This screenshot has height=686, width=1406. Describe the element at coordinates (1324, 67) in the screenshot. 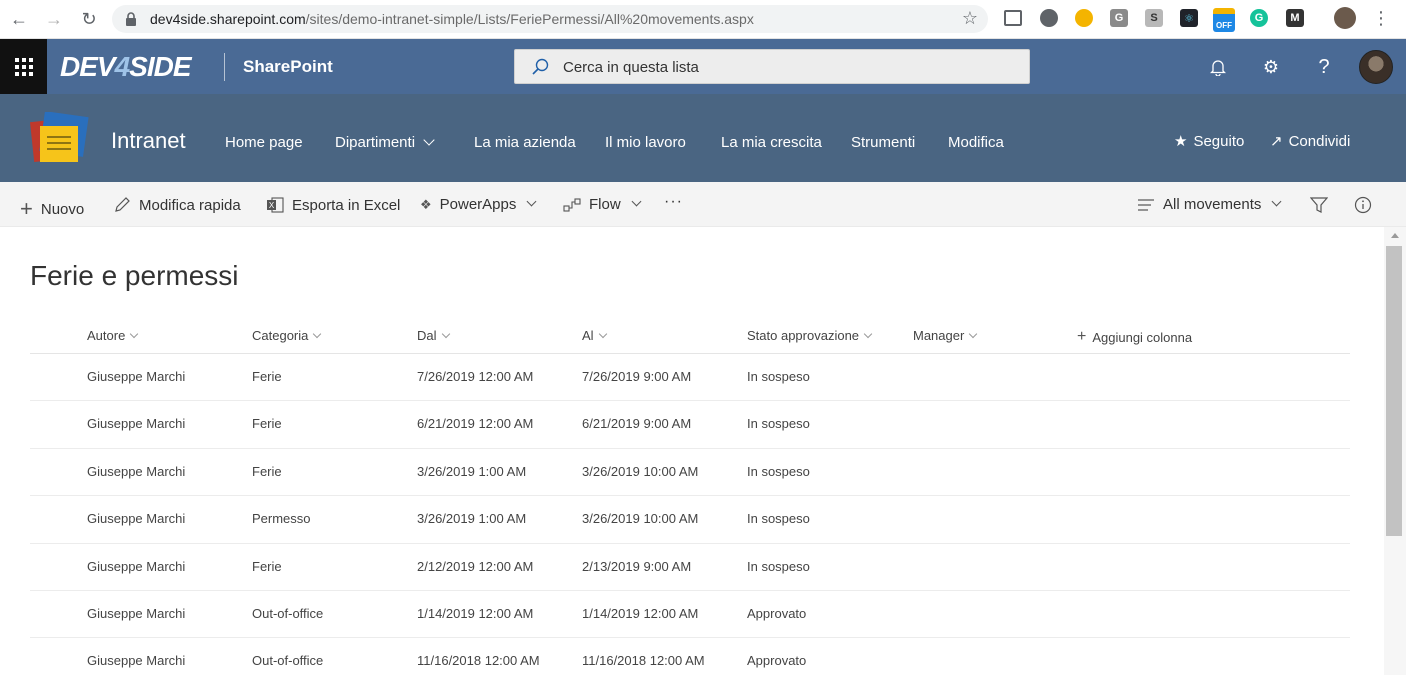

I see `help-icon: ?` at that location.